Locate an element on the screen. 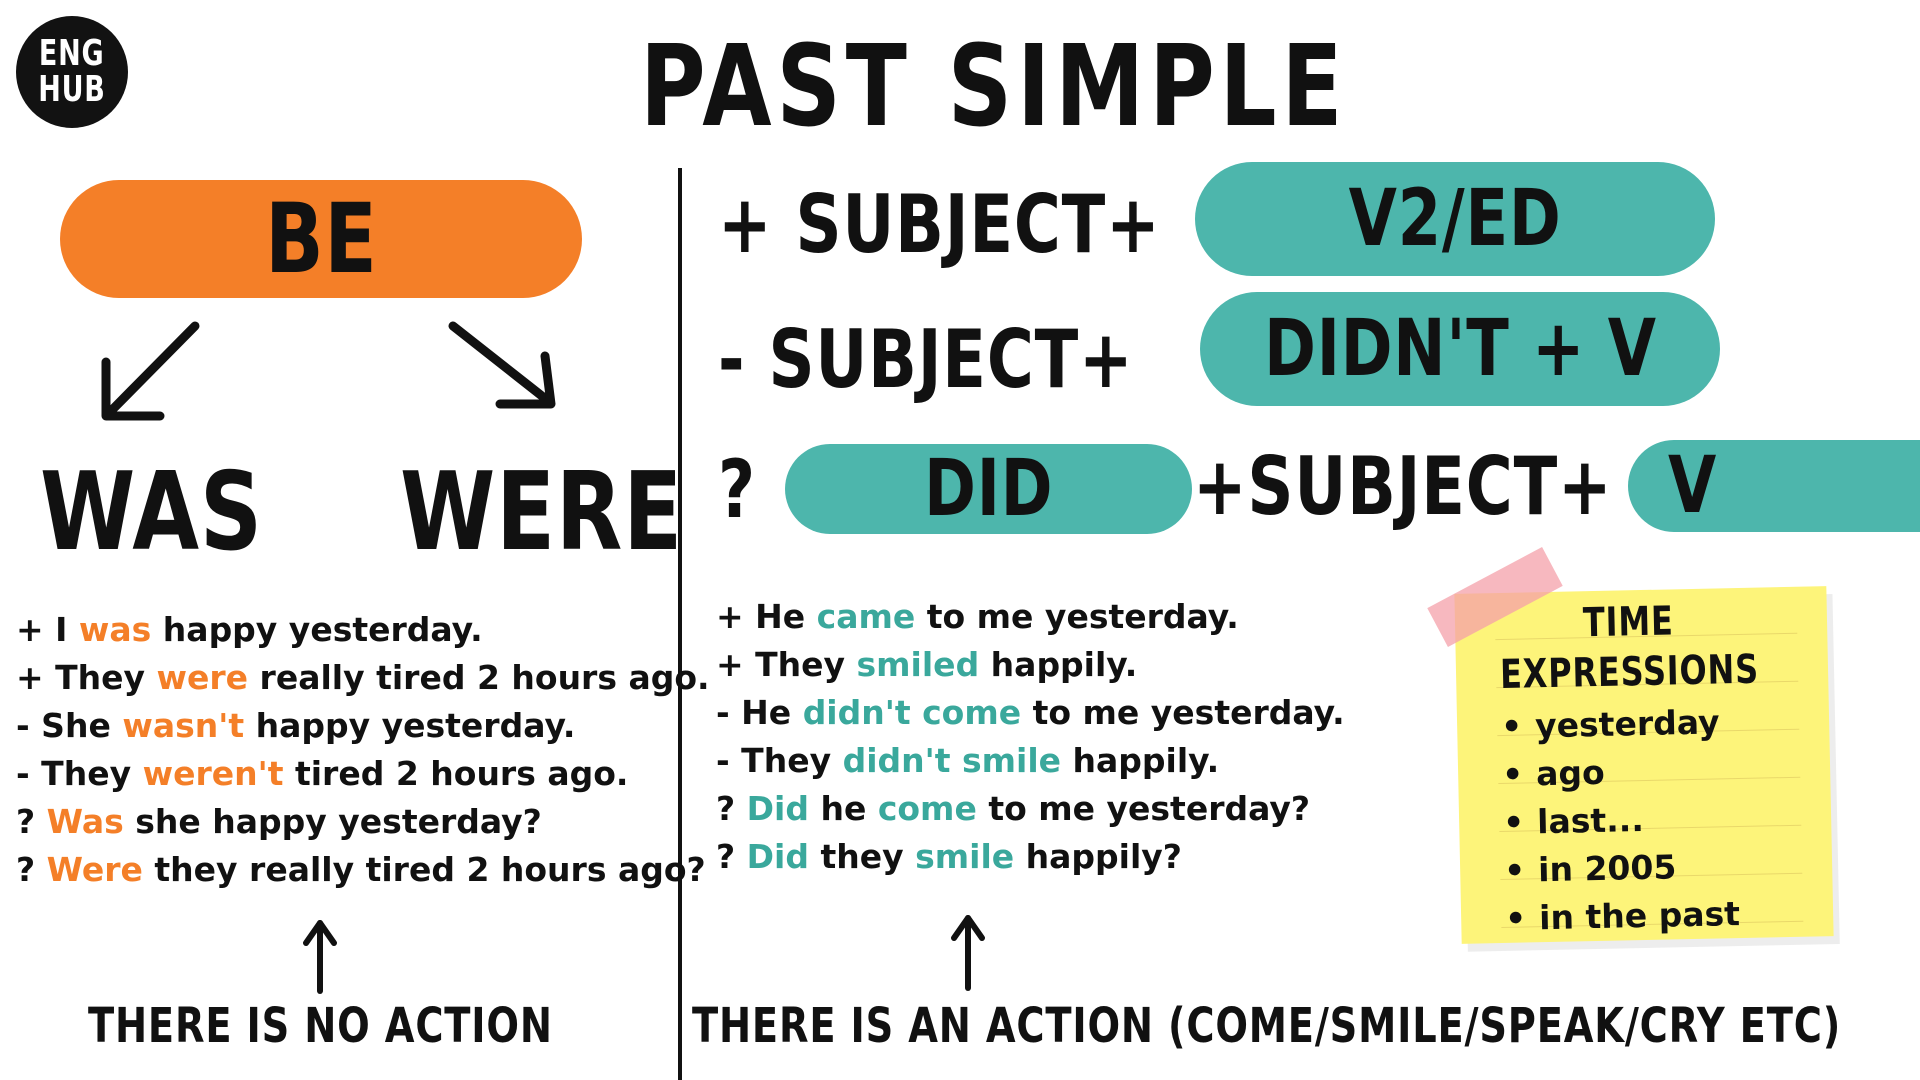 This screenshot has height=1080, width=1920. question-formula-prefix: ? is located at coordinates (737, 489).